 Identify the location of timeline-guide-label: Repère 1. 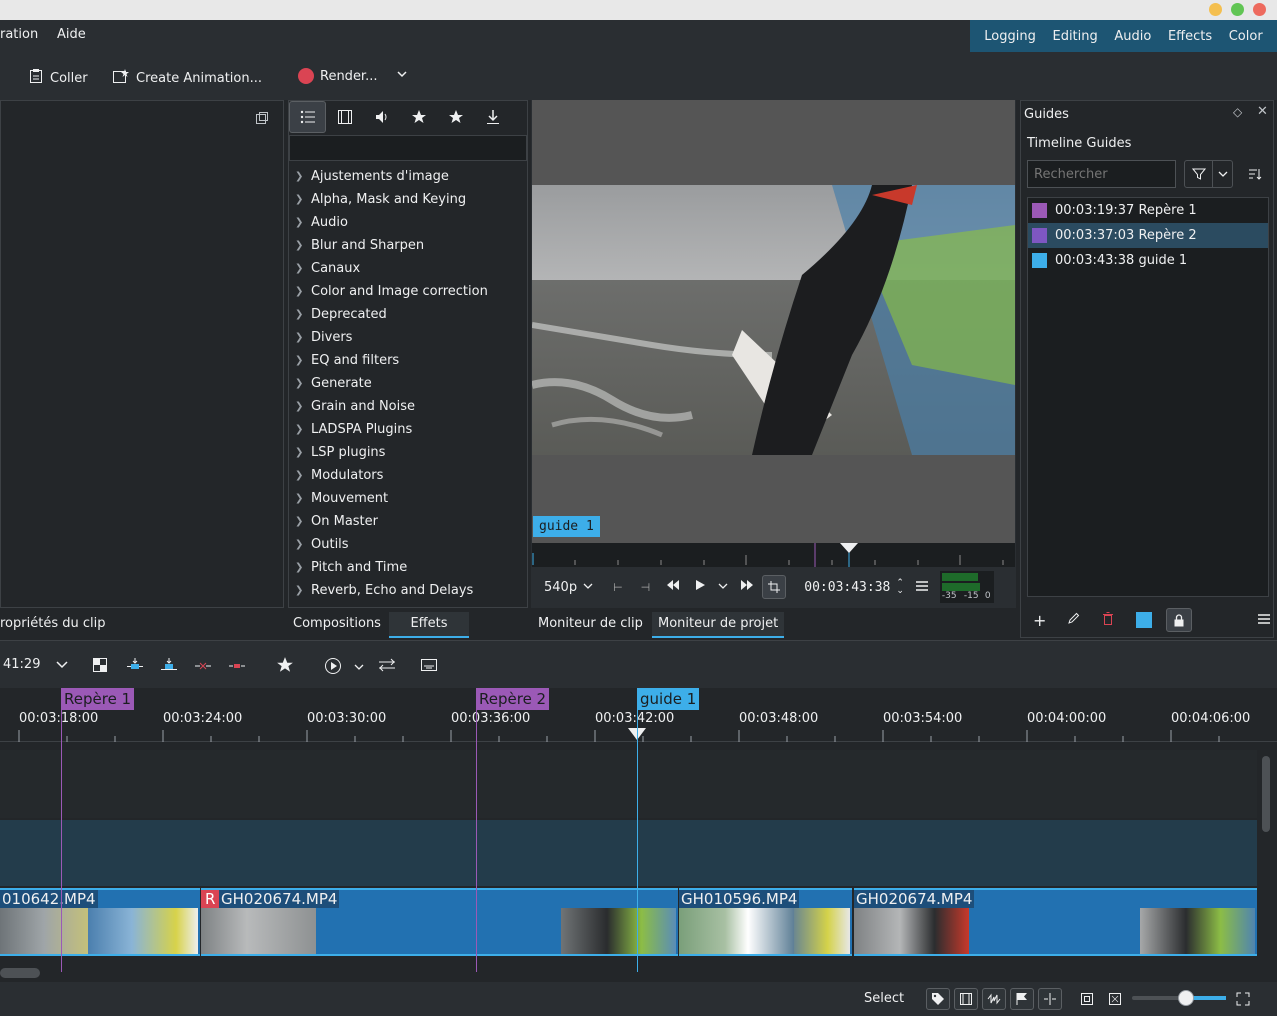
(98, 699).